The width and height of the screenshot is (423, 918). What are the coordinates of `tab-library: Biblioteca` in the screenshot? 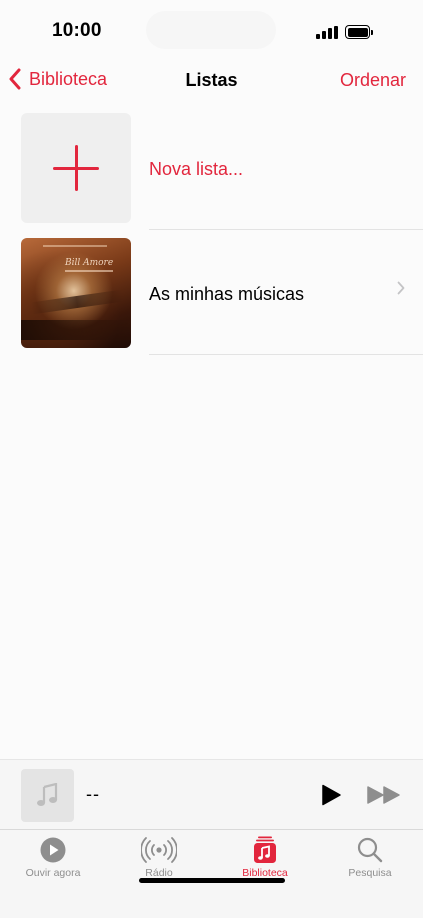 It's located at (265, 857).